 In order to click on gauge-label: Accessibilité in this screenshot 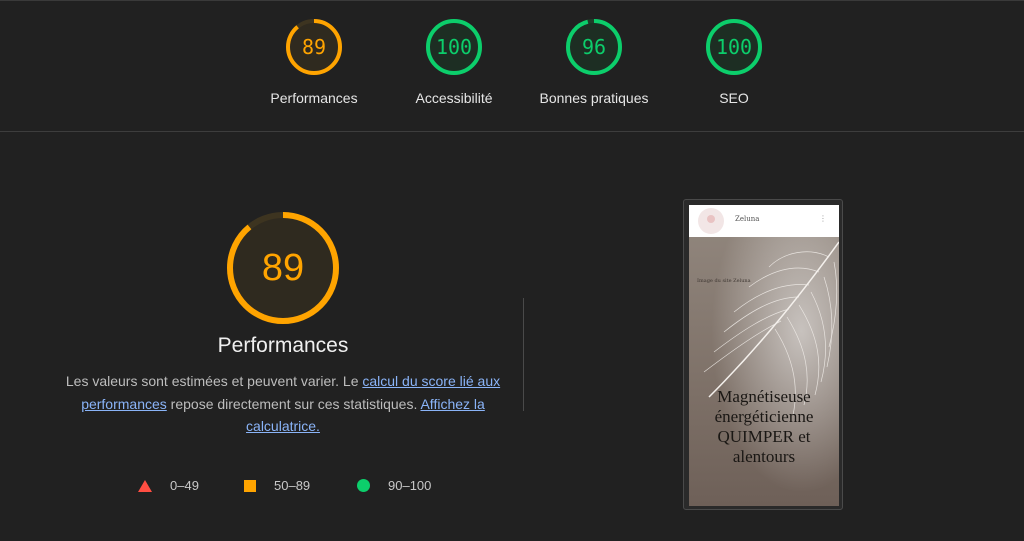, I will do `click(454, 98)`.